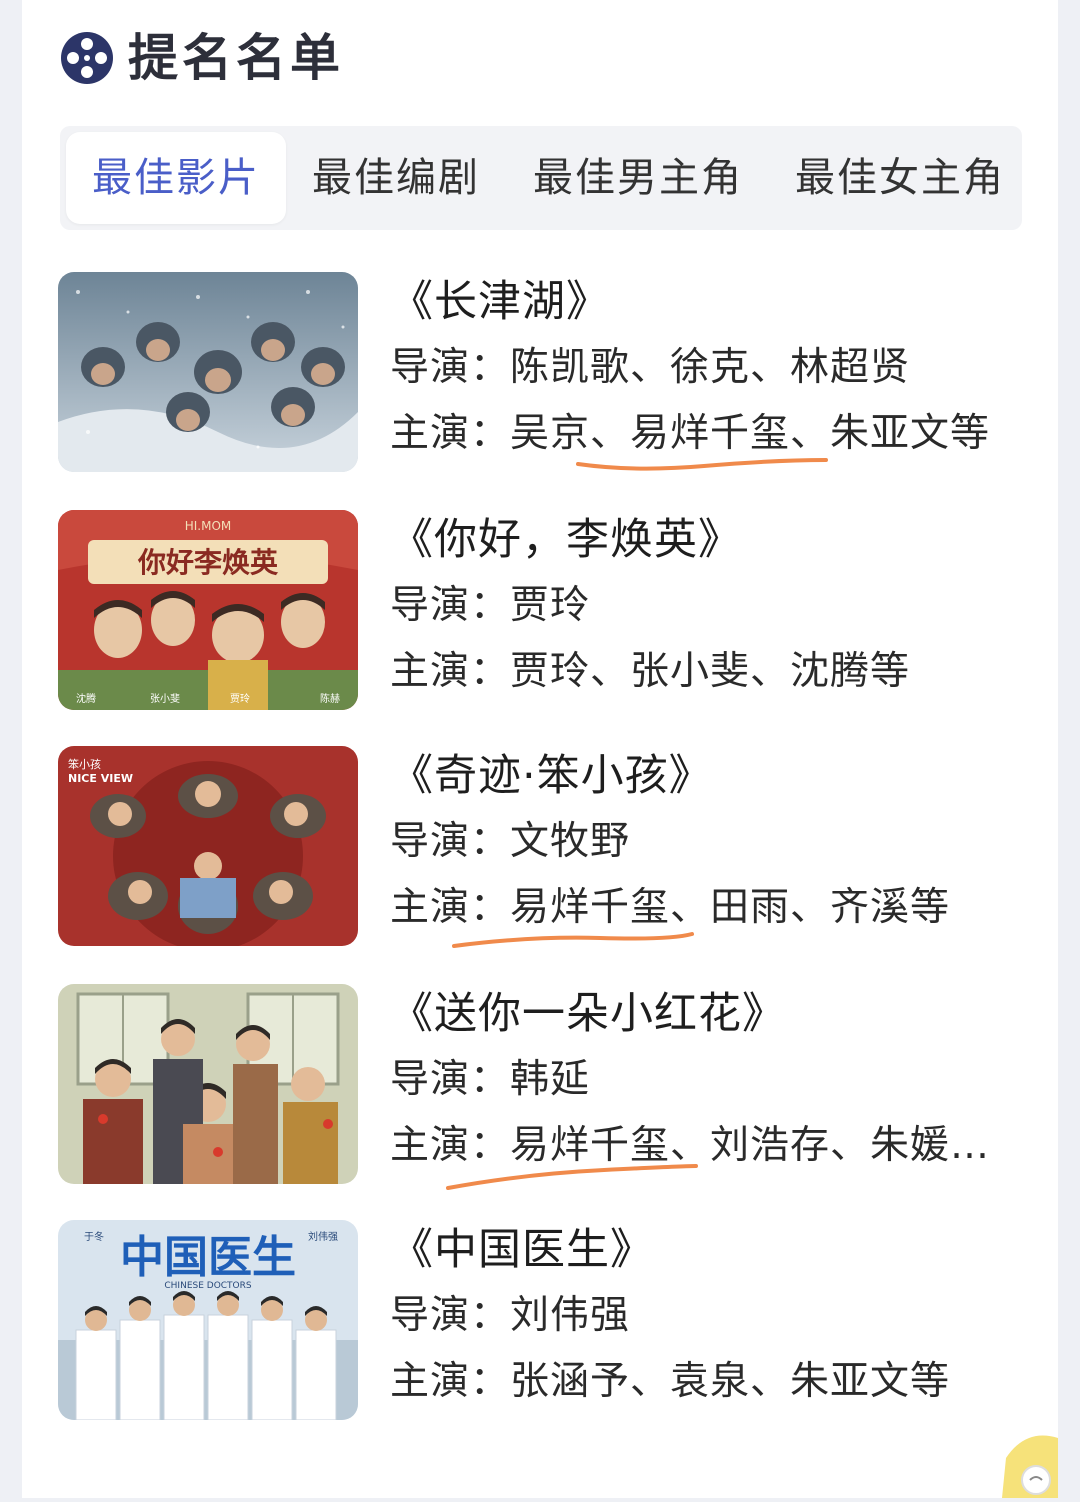  Describe the element at coordinates (1027, 1458) in the screenshot. I see `corner-sticker-icon` at that location.